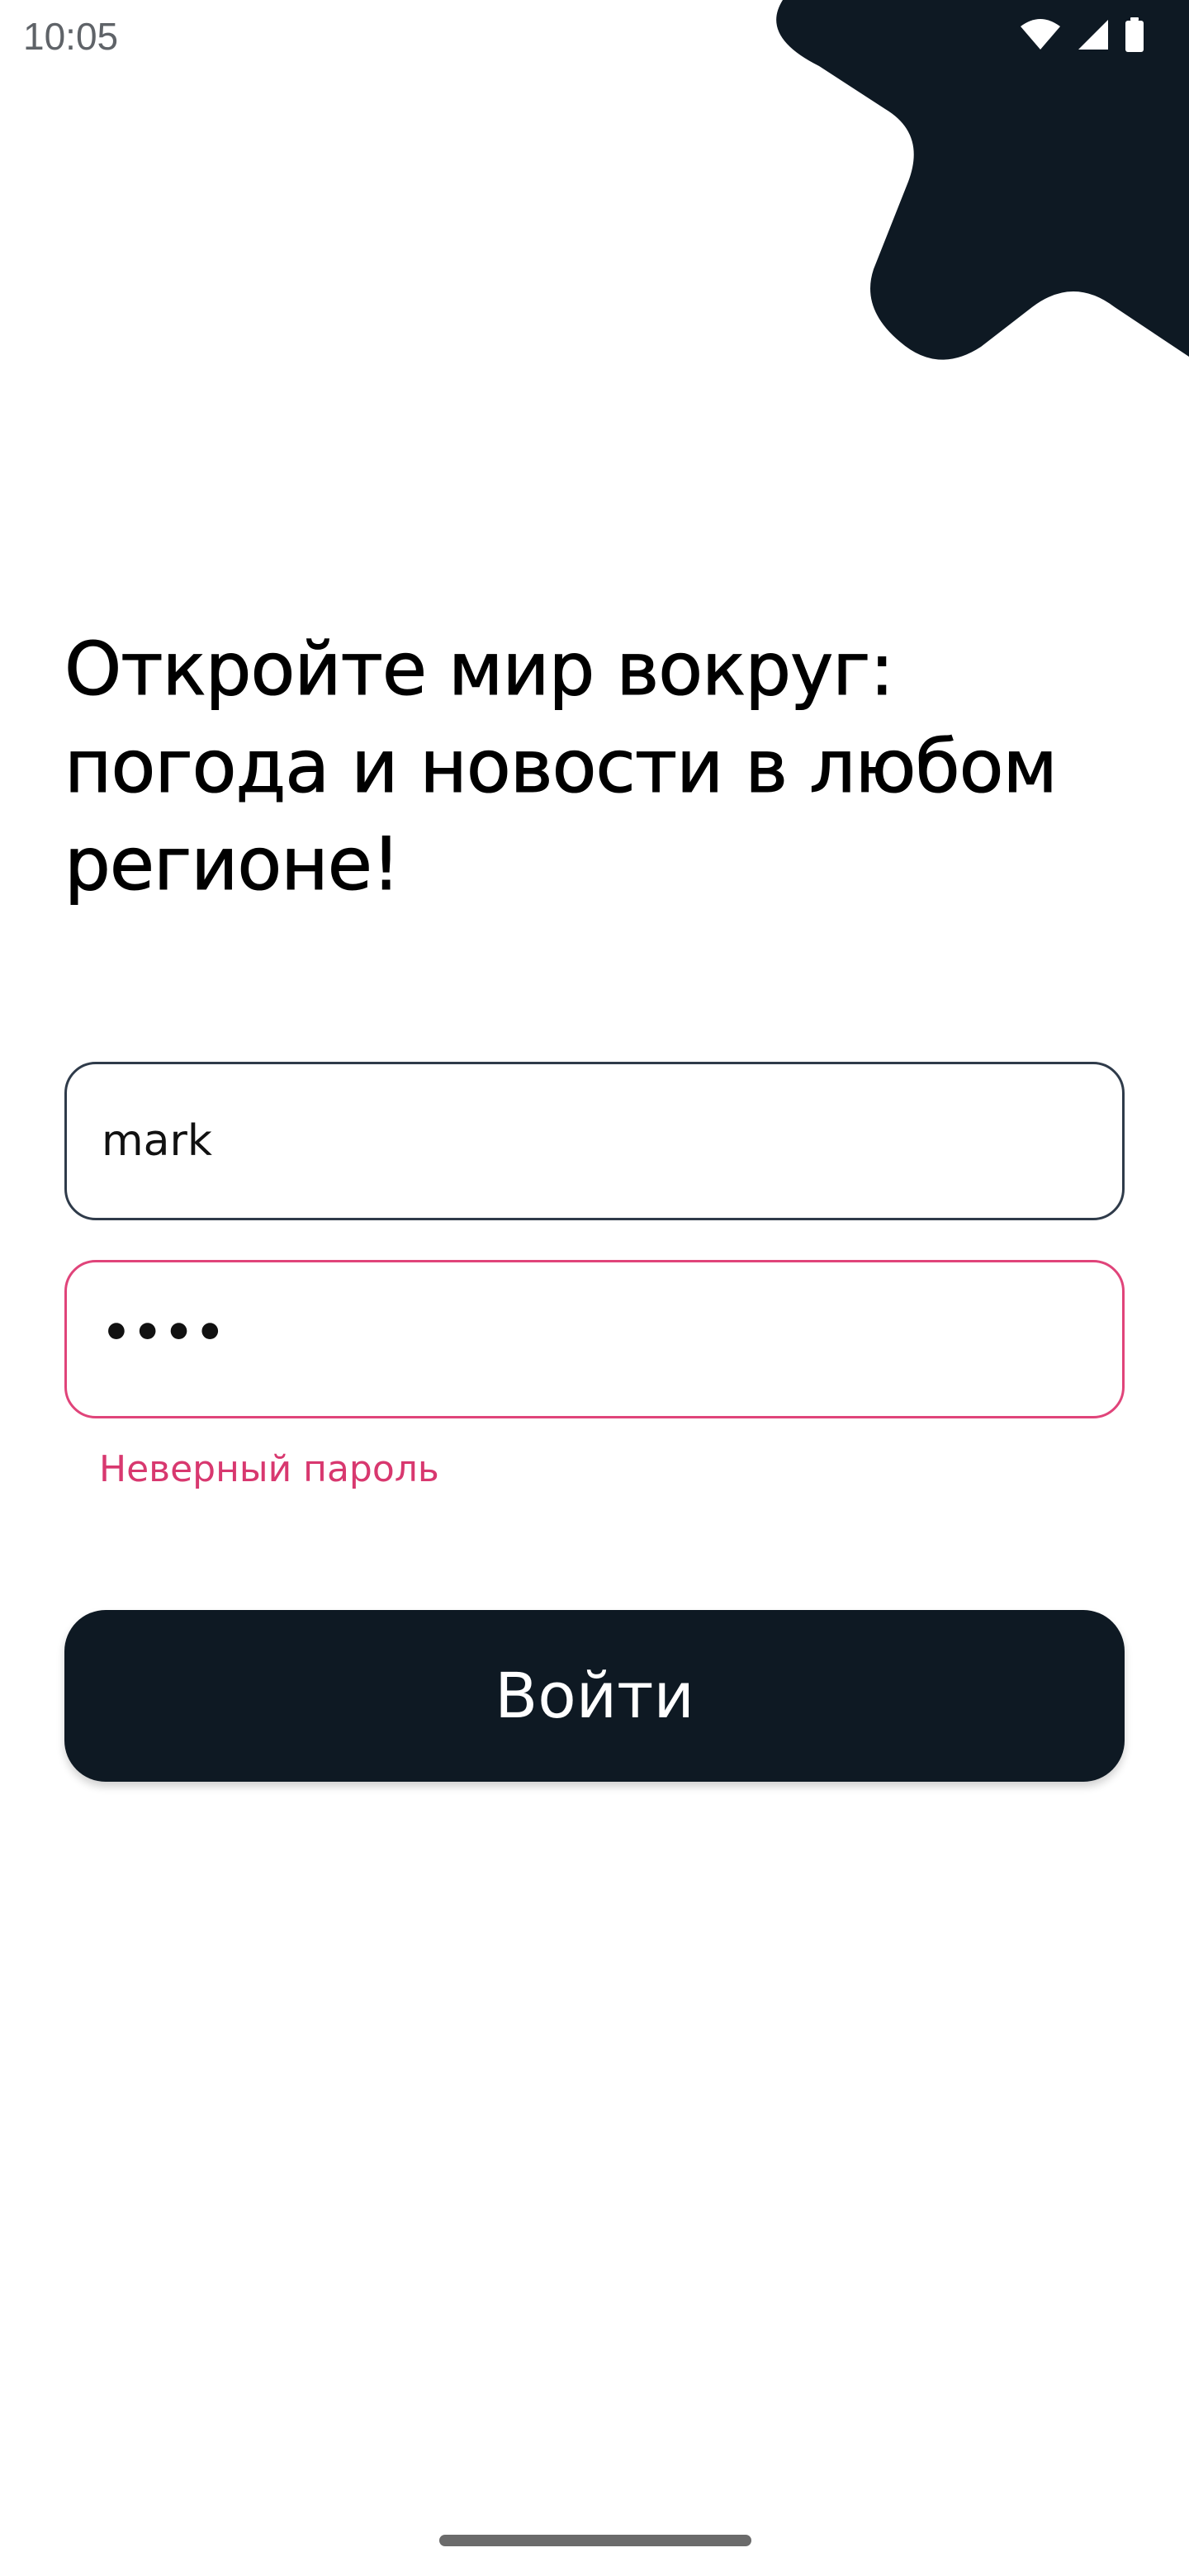 The width and height of the screenshot is (1189, 2576). Describe the element at coordinates (594, 1696) in the screenshot. I see `login-button: Войти` at that location.